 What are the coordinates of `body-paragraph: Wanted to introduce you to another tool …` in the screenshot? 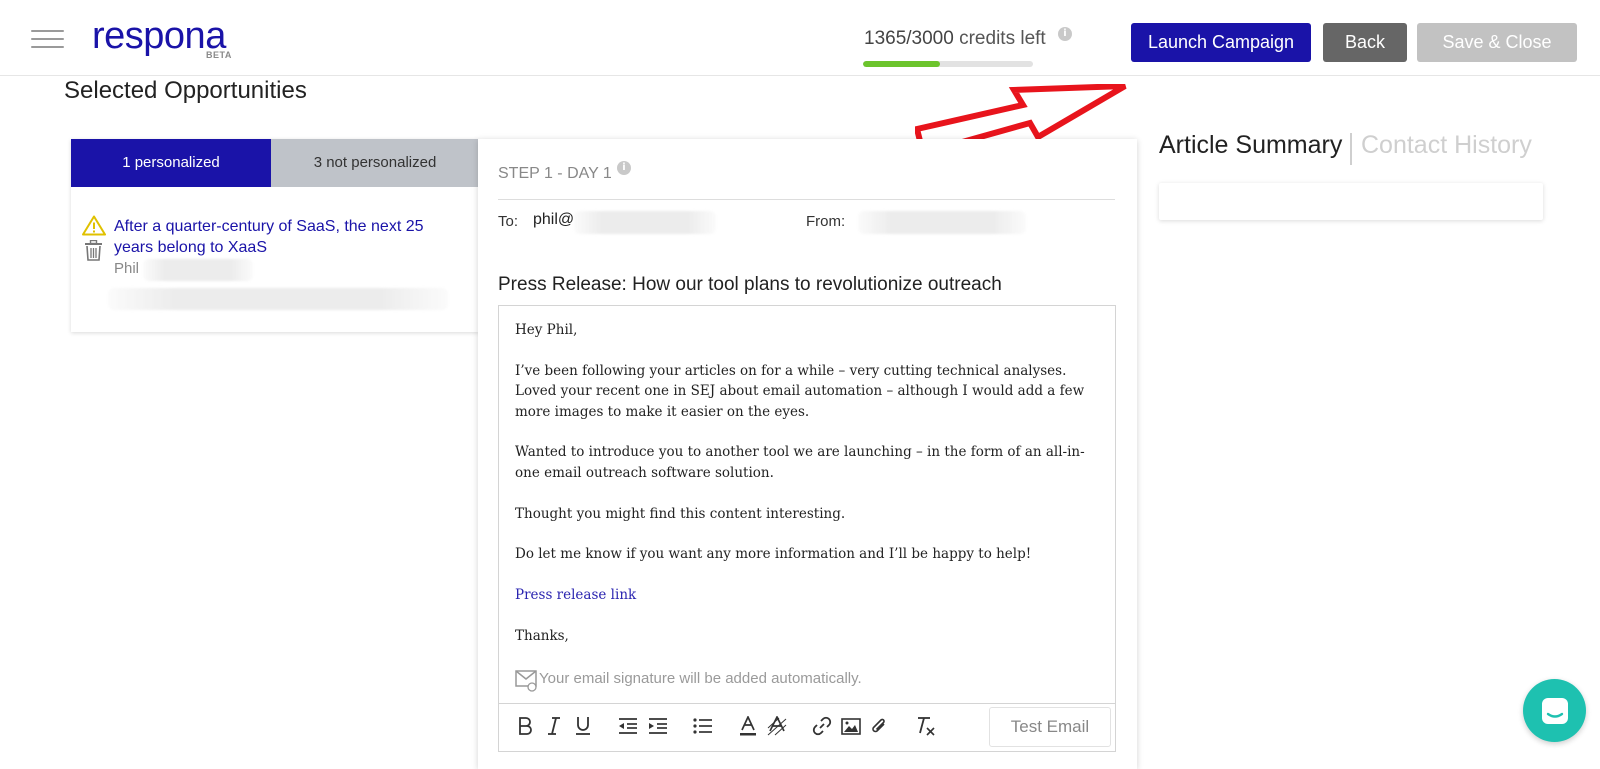 It's located at (800, 462).